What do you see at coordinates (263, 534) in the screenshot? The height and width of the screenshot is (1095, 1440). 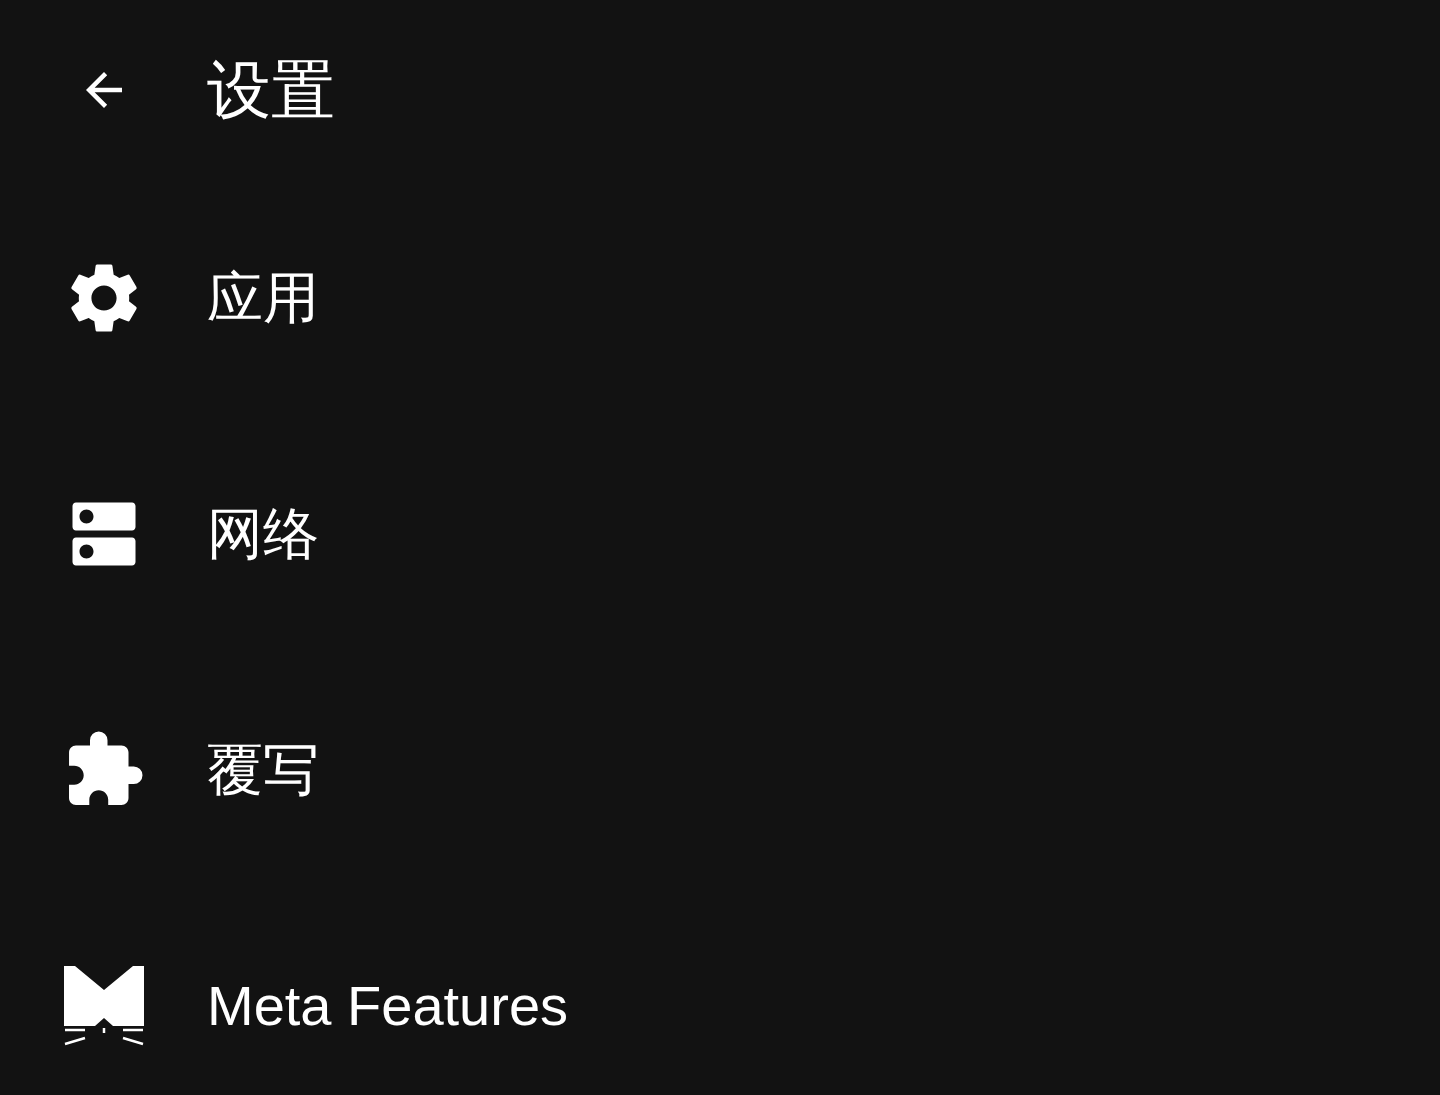 I see `item-label: 网络` at bounding box center [263, 534].